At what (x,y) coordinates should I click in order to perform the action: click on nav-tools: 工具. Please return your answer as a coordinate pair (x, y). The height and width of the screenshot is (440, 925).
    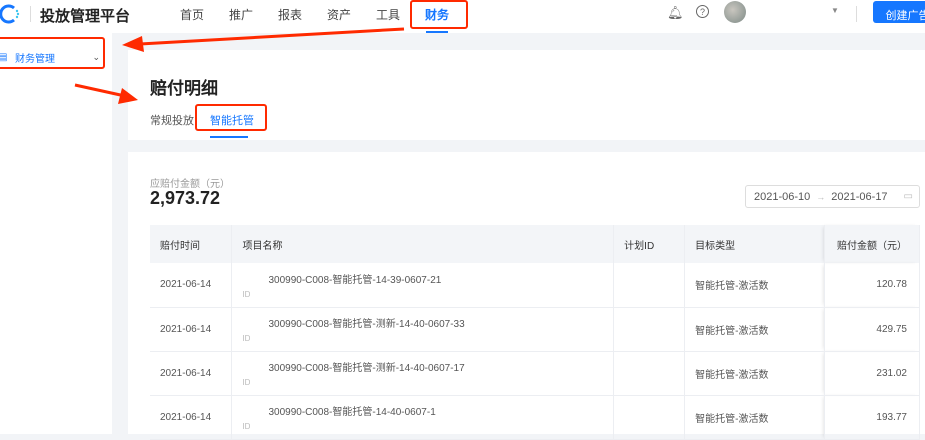
    Looking at the image, I should click on (388, 14).